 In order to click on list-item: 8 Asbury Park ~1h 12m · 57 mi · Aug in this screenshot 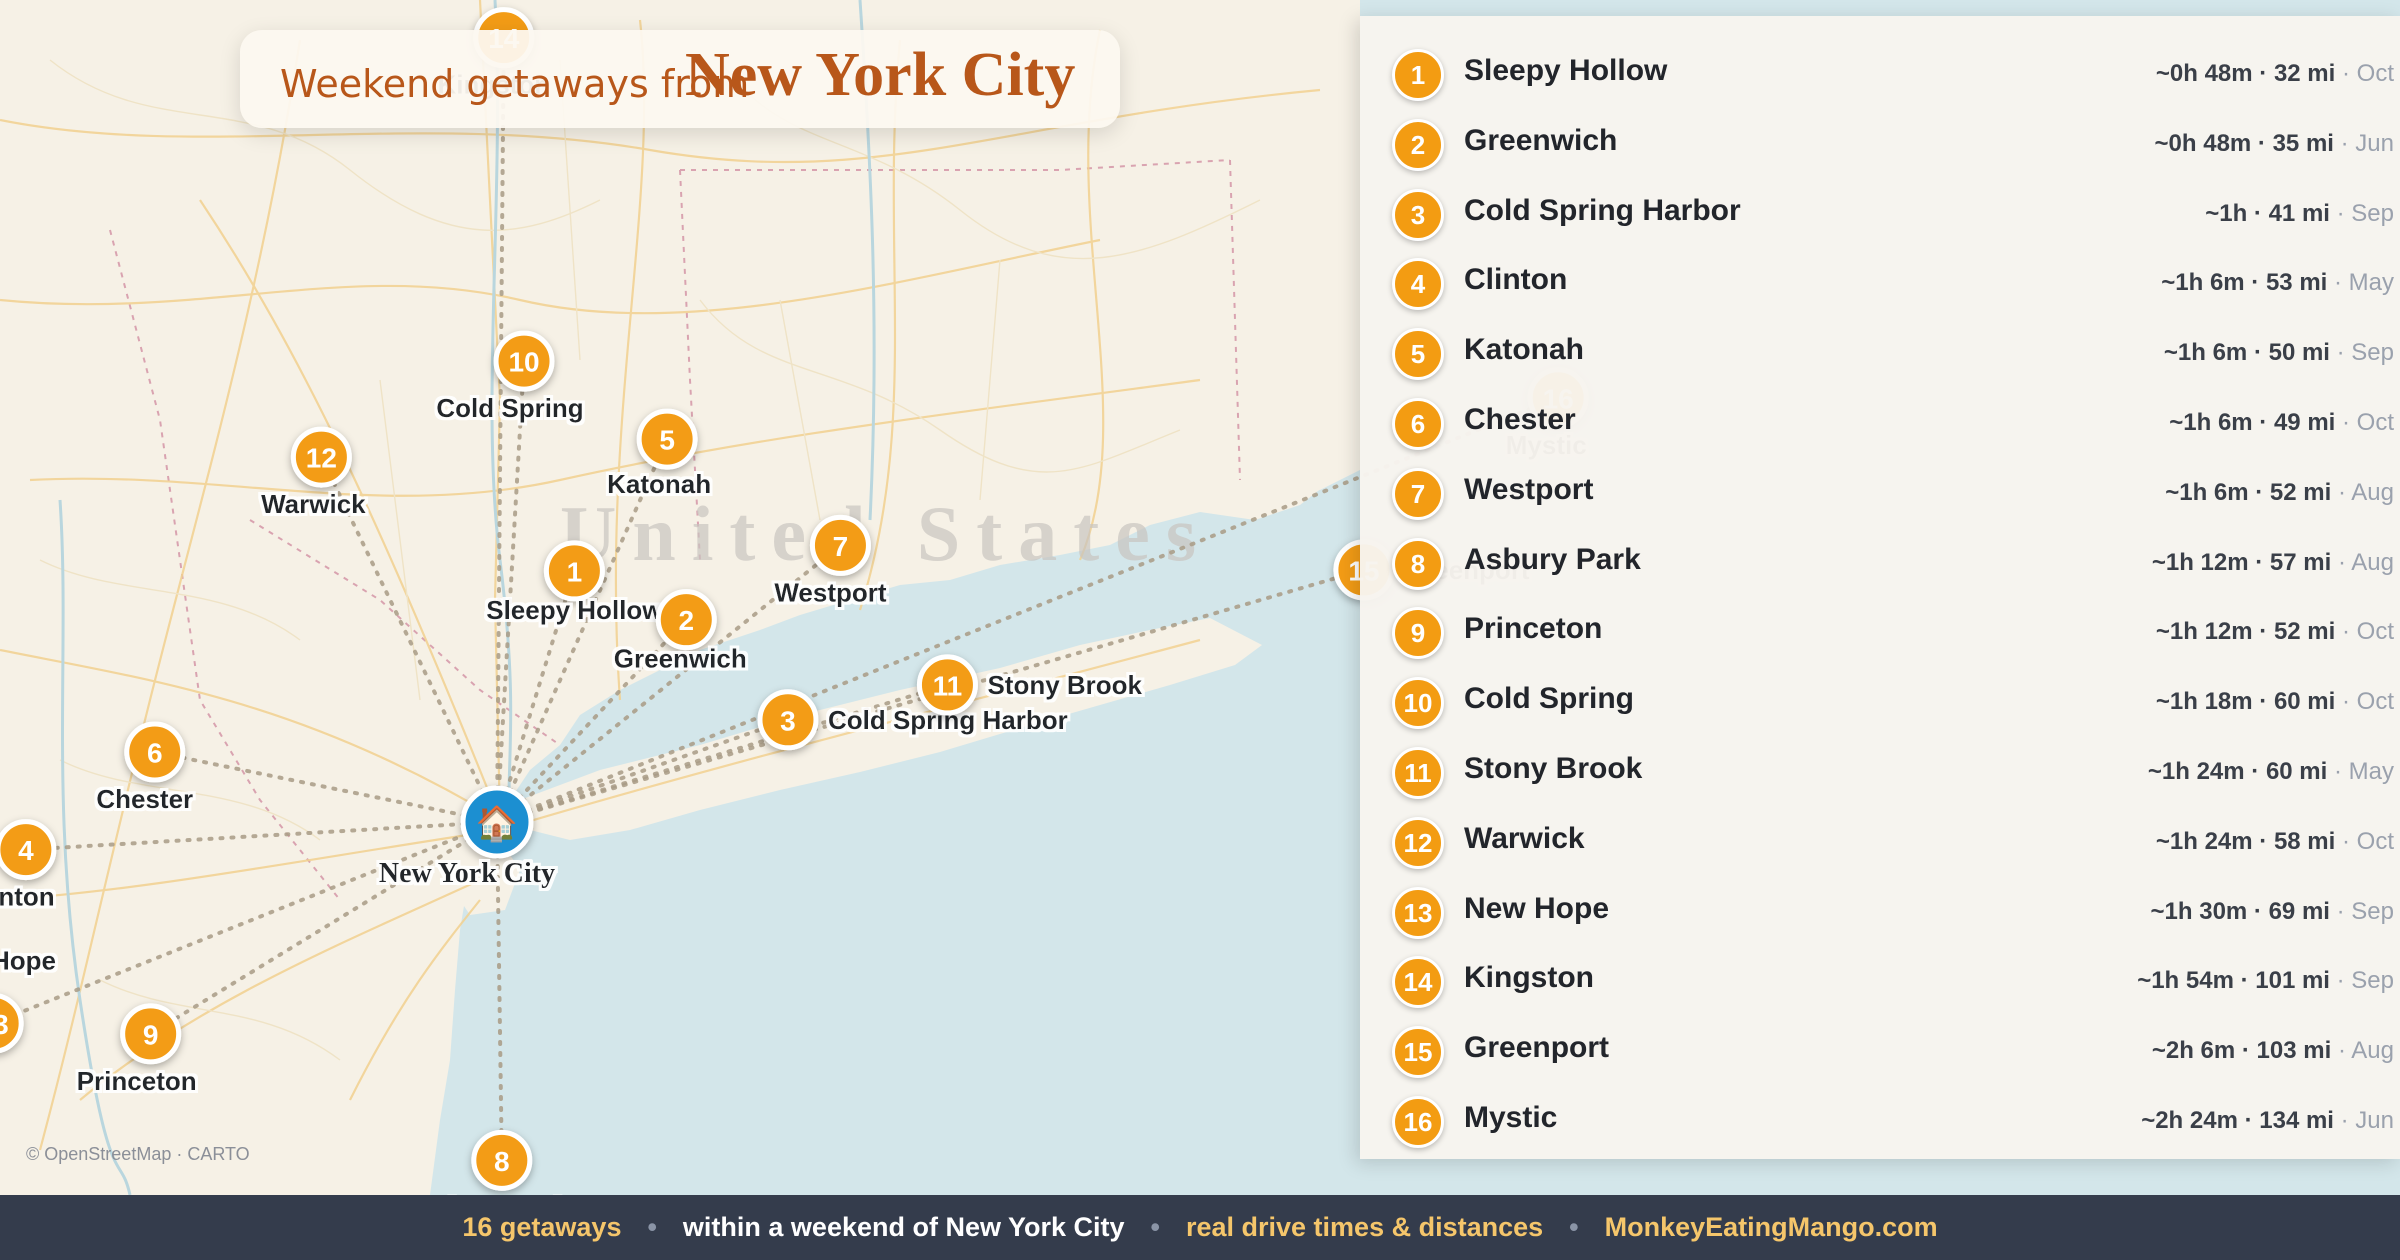, I will do `click(1880, 564)`.